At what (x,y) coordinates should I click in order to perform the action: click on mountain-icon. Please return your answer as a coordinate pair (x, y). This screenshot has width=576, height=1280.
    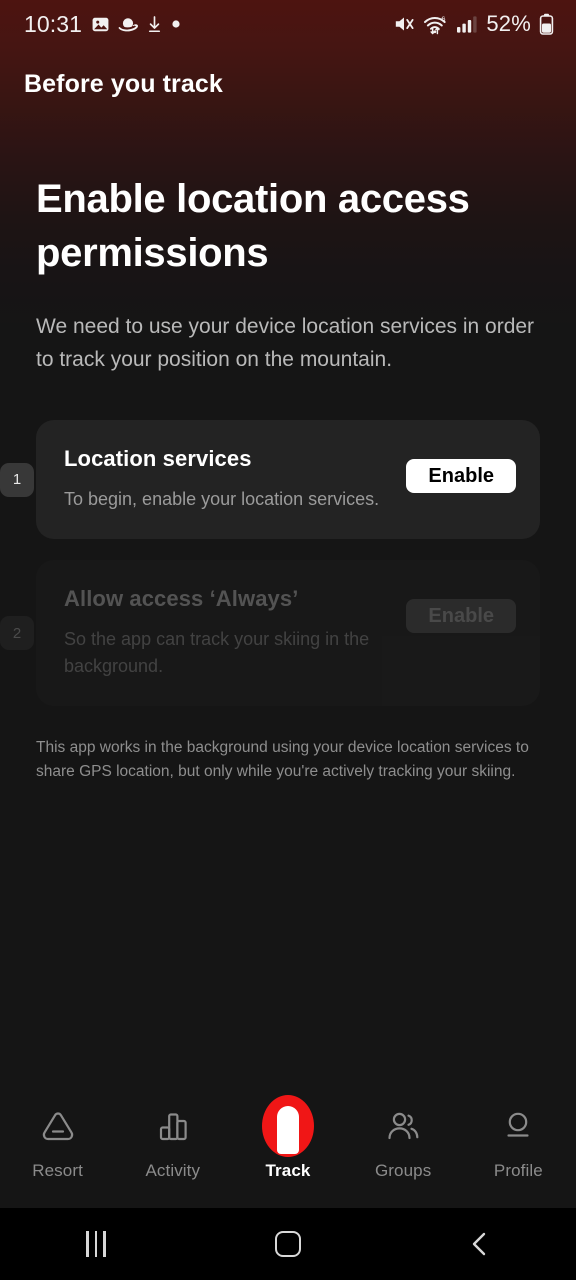
    Looking at the image, I should click on (58, 1126).